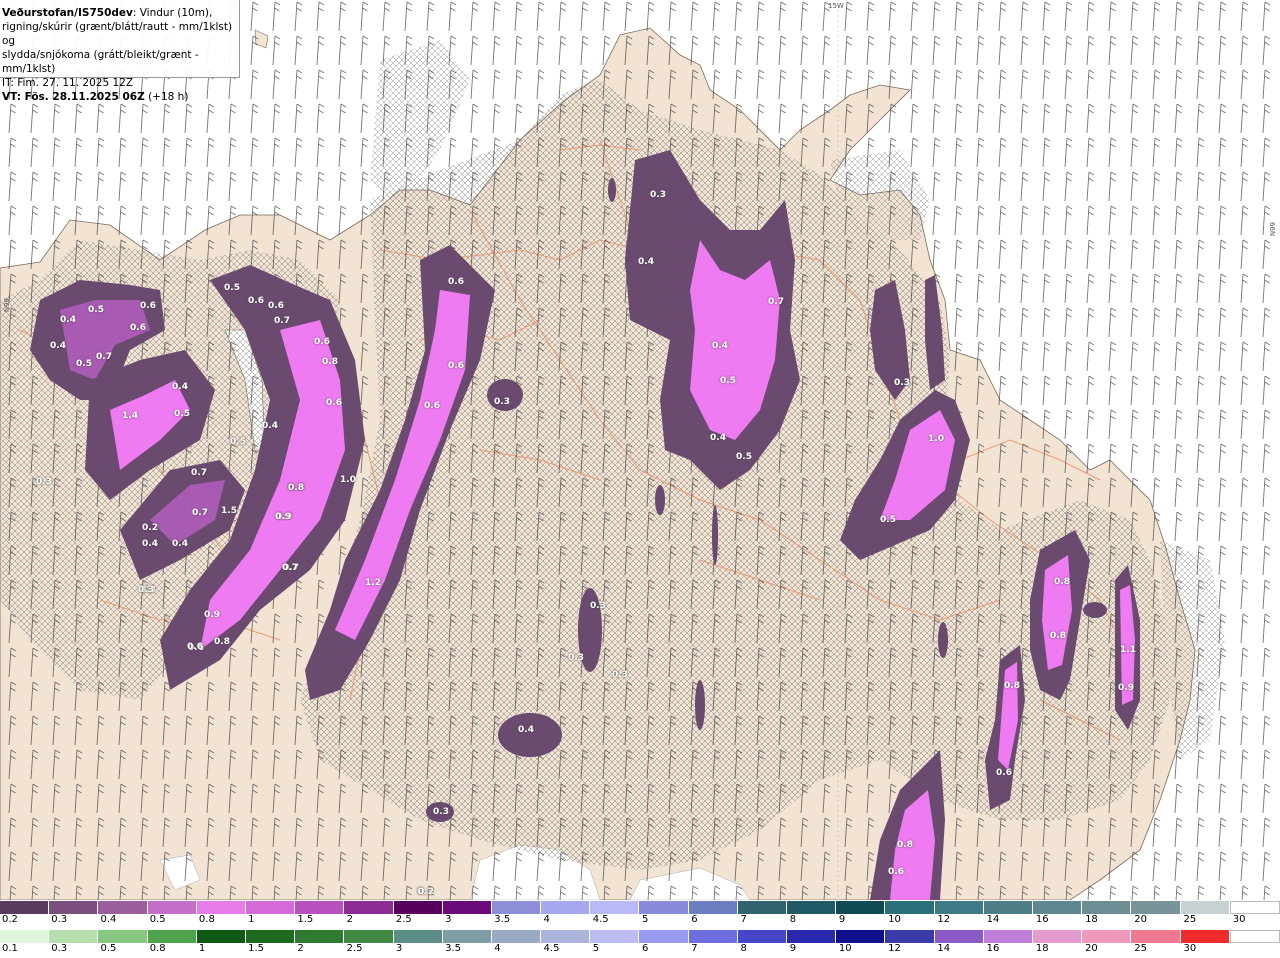  What do you see at coordinates (172, 13) in the screenshot?
I see `info-line-1-rest: : Vindur (10m),` at bounding box center [172, 13].